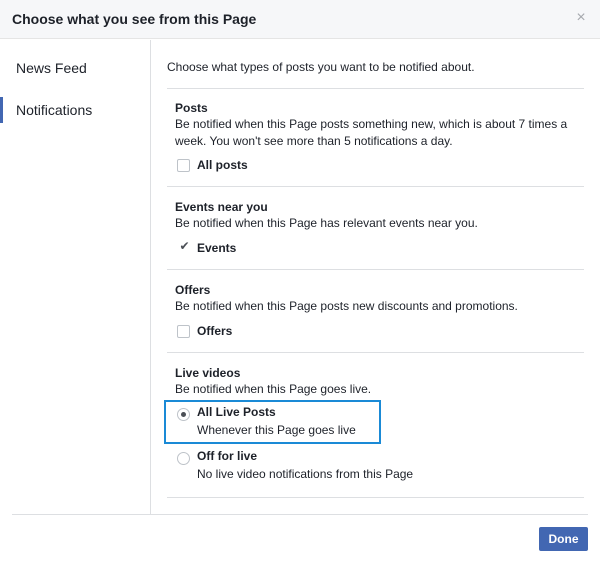 The image size is (600, 563). What do you see at coordinates (581, 18) in the screenshot?
I see `close-icon: ×` at bounding box center [581, 18].